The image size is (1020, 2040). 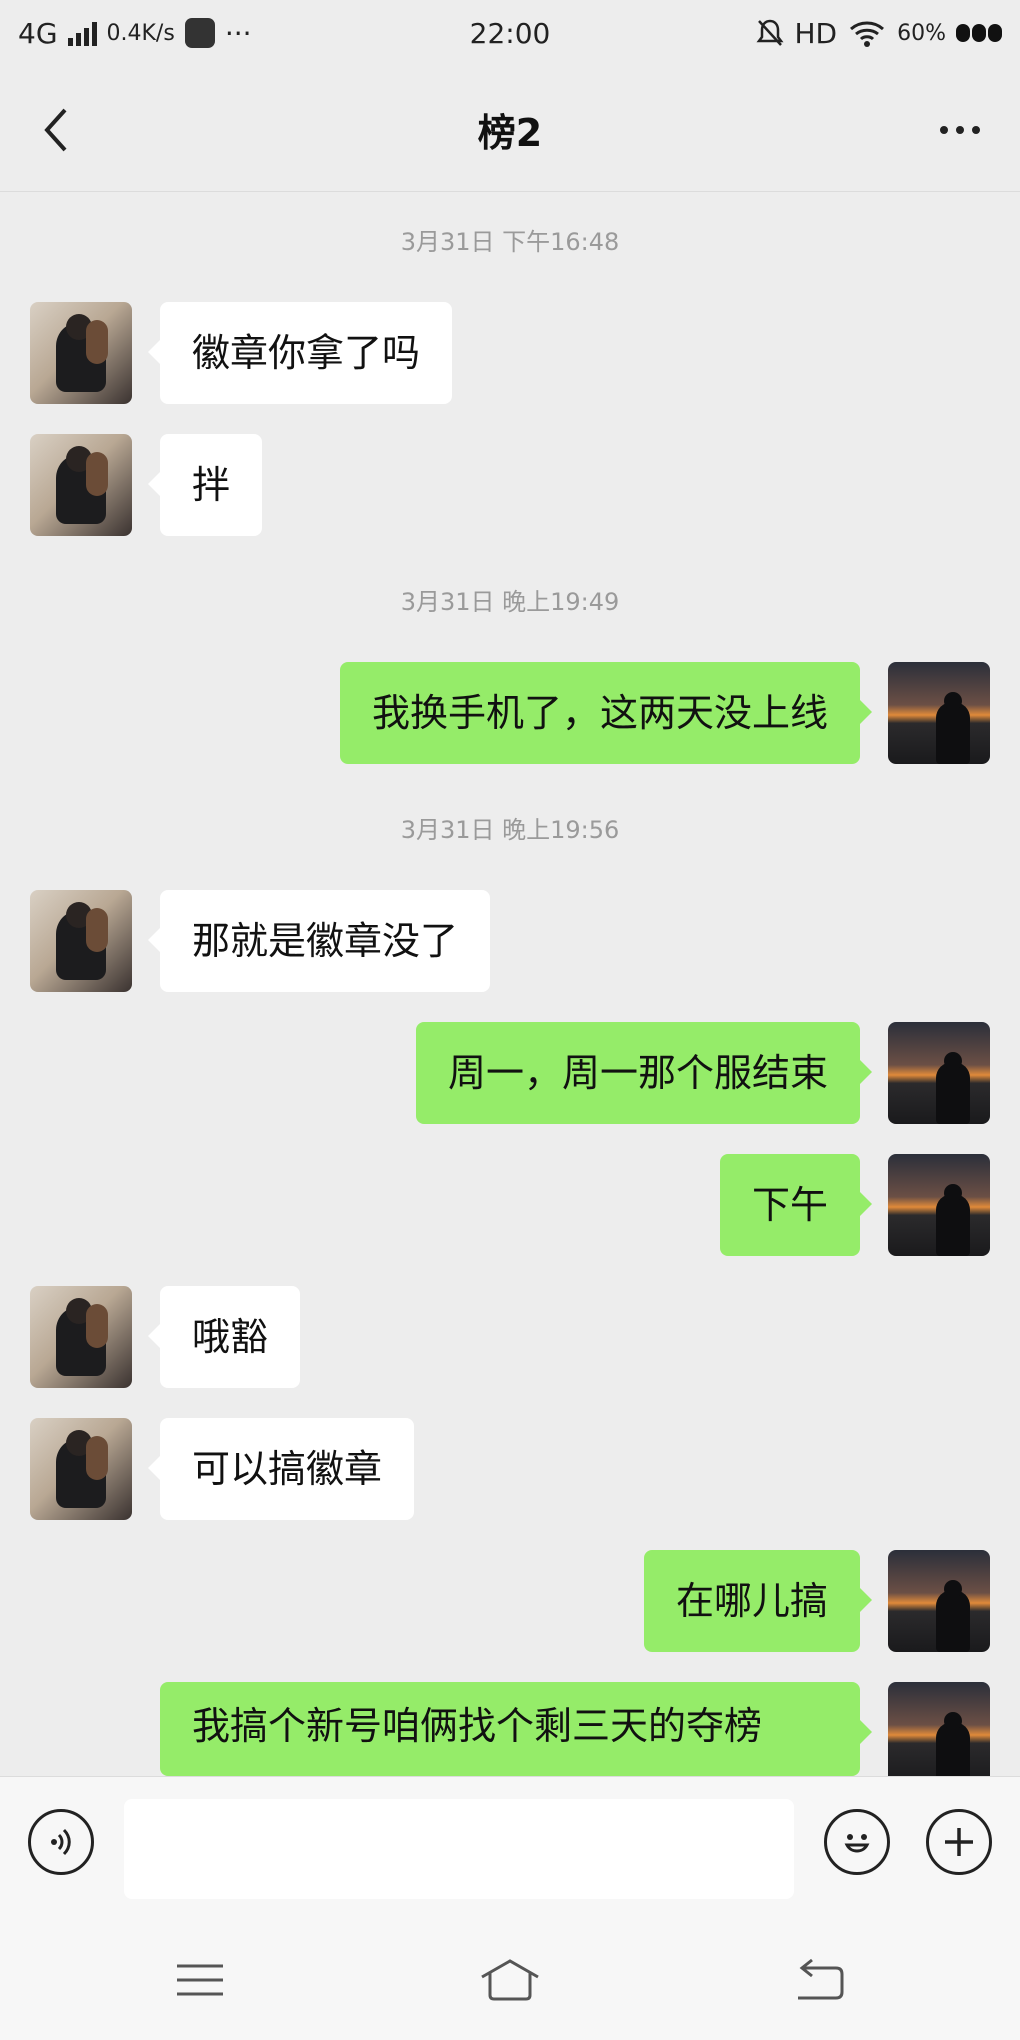 What do you see at coordinates (510, 242) in the screenshot?
I see `timestamp: 3月31日 下午16:48` at bounding box center [510, 242].